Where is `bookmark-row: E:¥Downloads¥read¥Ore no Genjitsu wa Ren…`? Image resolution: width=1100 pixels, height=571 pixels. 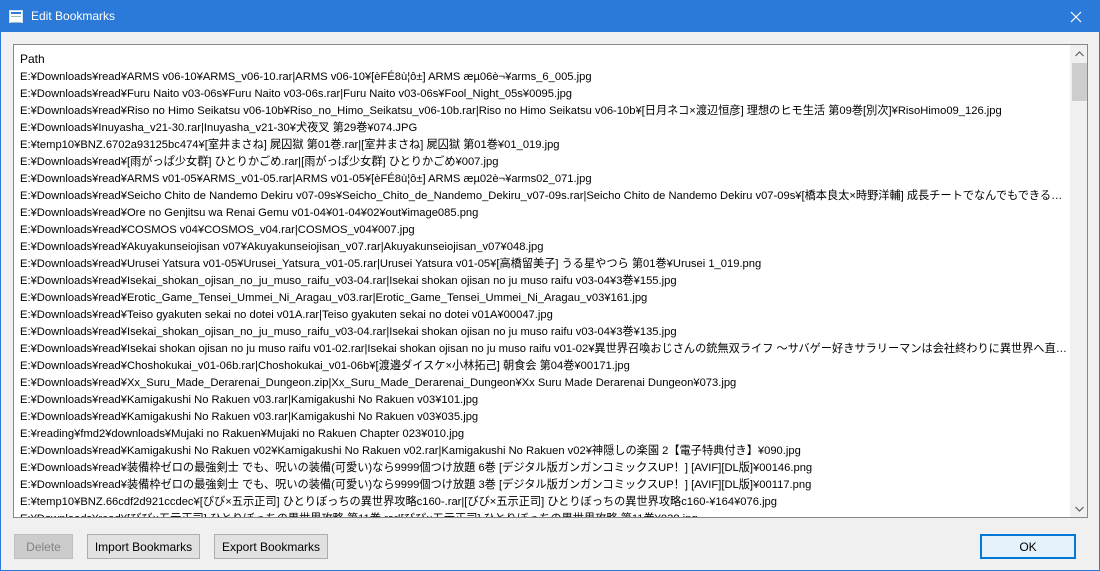 bookmark-row: E:¥Downloads¥read¥Ore no Genjitsu wa Ren… is located at coordinates (544, 213).